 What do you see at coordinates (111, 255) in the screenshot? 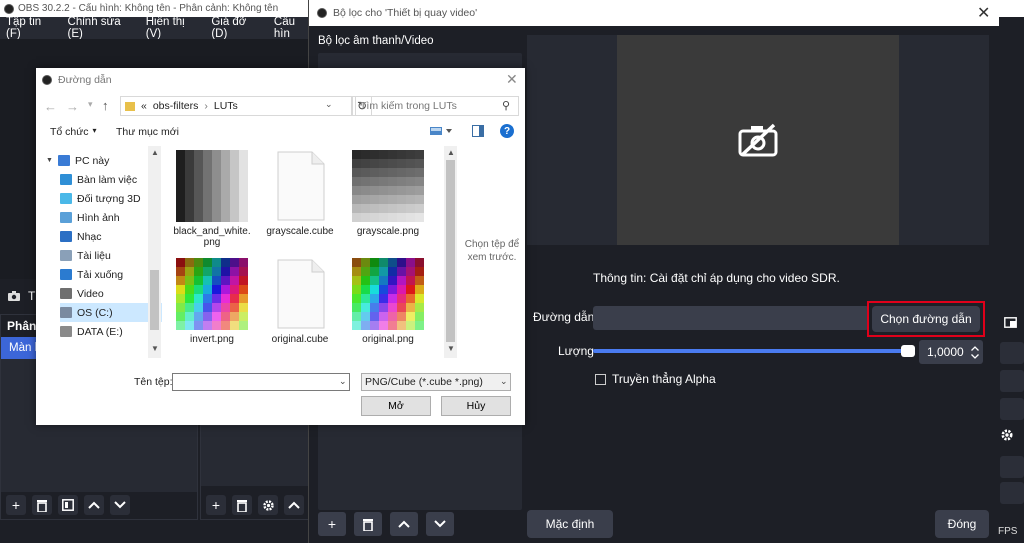
I see `nav-item: Tài liệu` at bounding box center [111, 255].